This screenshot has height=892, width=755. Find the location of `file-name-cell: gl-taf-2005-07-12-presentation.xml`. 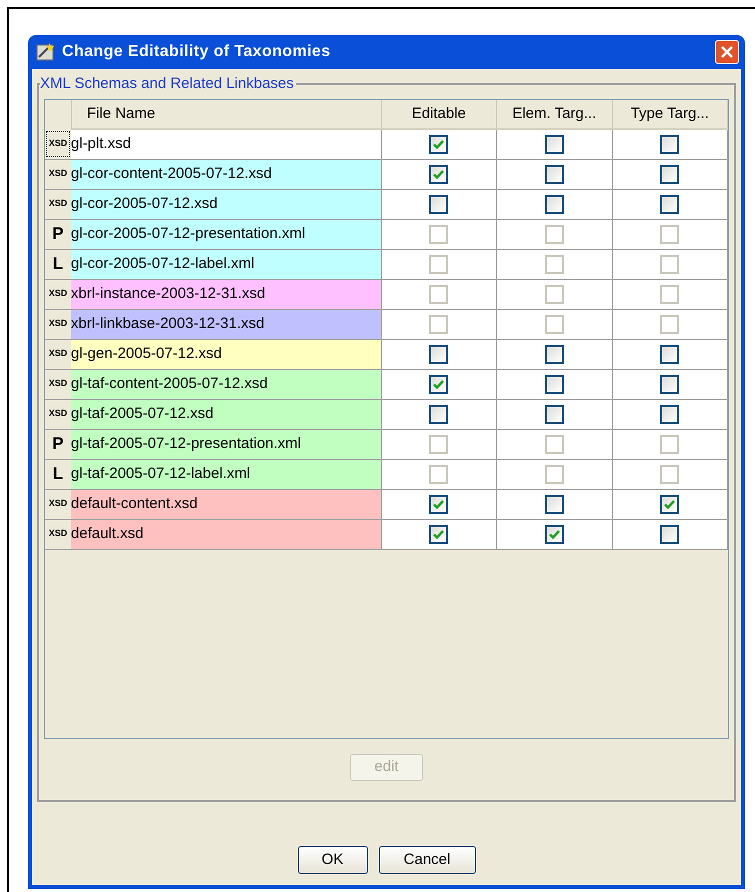

file-name-cell: gl-taf-2005-07-12-presentation.xml is located at coordinates (226, 444).